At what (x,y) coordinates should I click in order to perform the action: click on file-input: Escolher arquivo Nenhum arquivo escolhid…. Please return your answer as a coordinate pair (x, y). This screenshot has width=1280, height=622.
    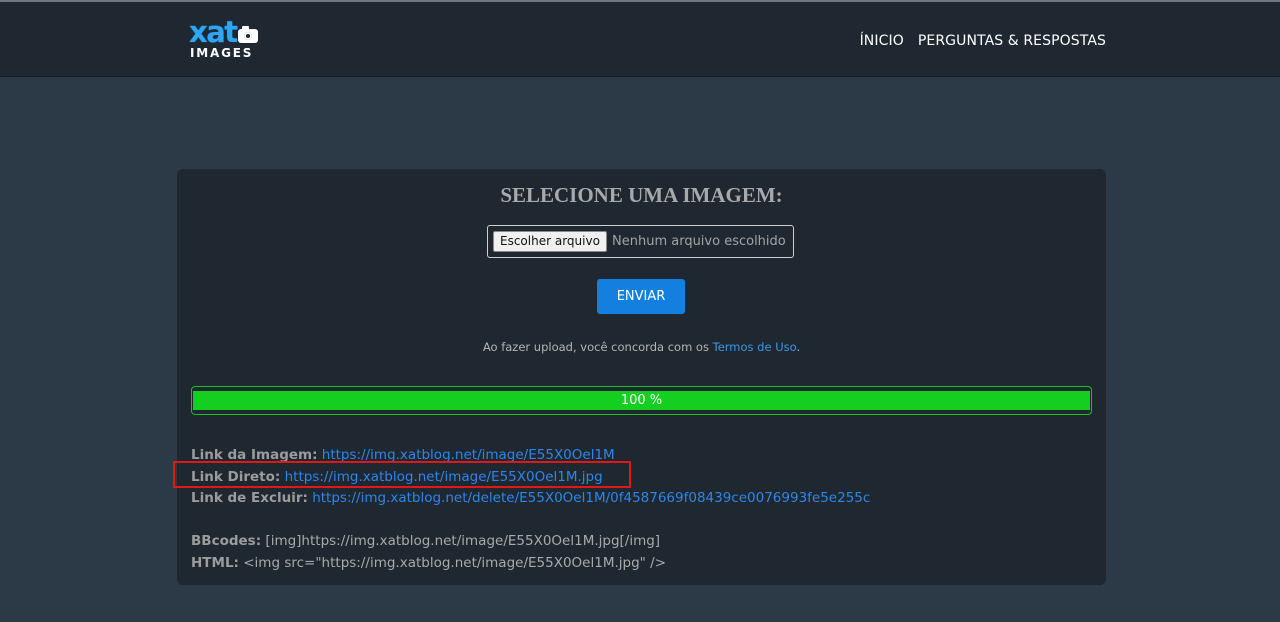
    Looking at the image, I should click on (640, 241).